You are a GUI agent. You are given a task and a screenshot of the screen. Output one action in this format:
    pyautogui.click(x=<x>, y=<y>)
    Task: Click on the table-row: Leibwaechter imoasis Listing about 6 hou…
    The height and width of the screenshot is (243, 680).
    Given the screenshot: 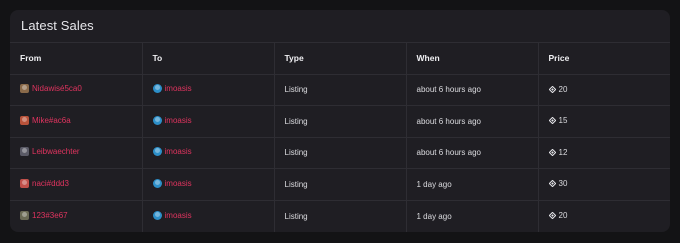 What is the action you would take?
    pyautogui.click(x=340, y=153)
    